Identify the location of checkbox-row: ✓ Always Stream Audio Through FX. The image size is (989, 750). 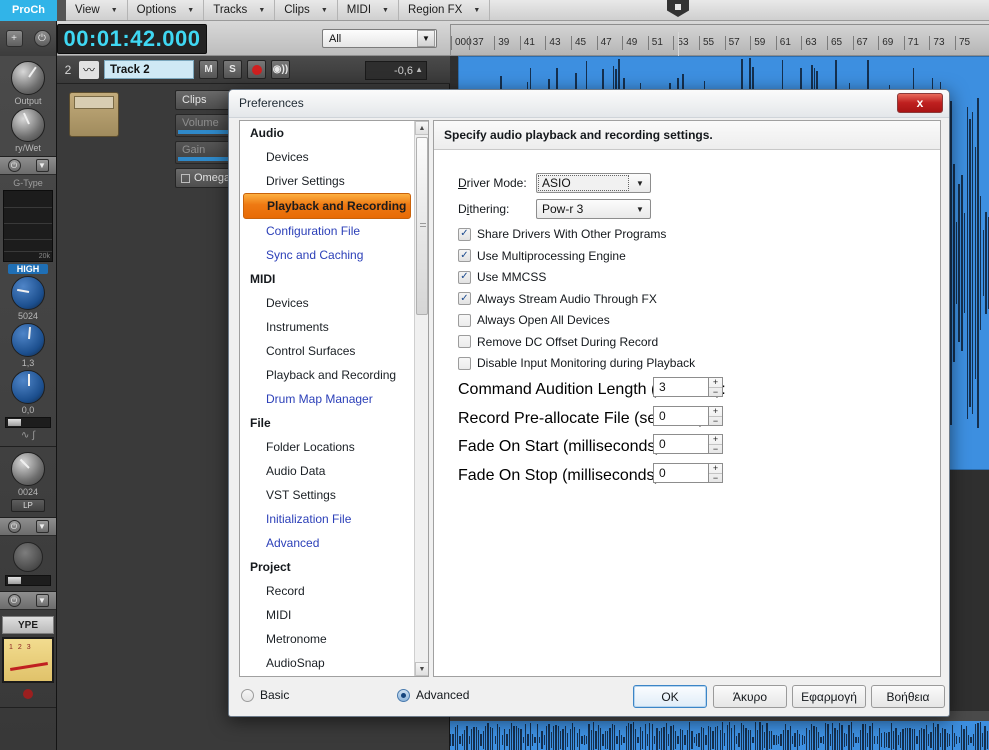
(557, 299).